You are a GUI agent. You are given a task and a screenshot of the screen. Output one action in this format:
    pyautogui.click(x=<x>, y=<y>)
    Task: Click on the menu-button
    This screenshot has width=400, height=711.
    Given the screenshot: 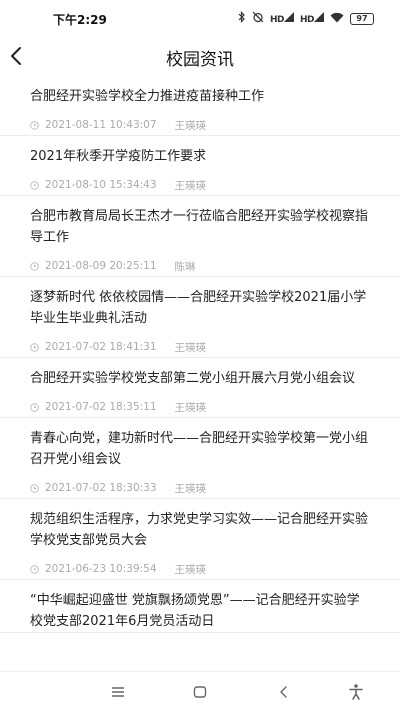 What is the action you would take?
    pyautogui.click(x=118, y=692)
    